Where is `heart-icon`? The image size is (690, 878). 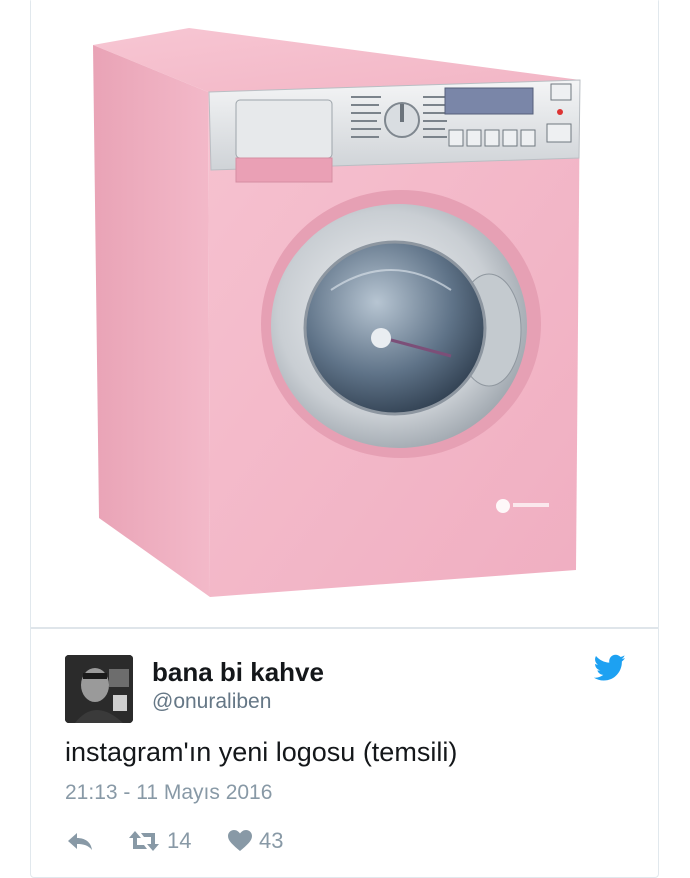
heart-icon is located at coordinates (240, 840).